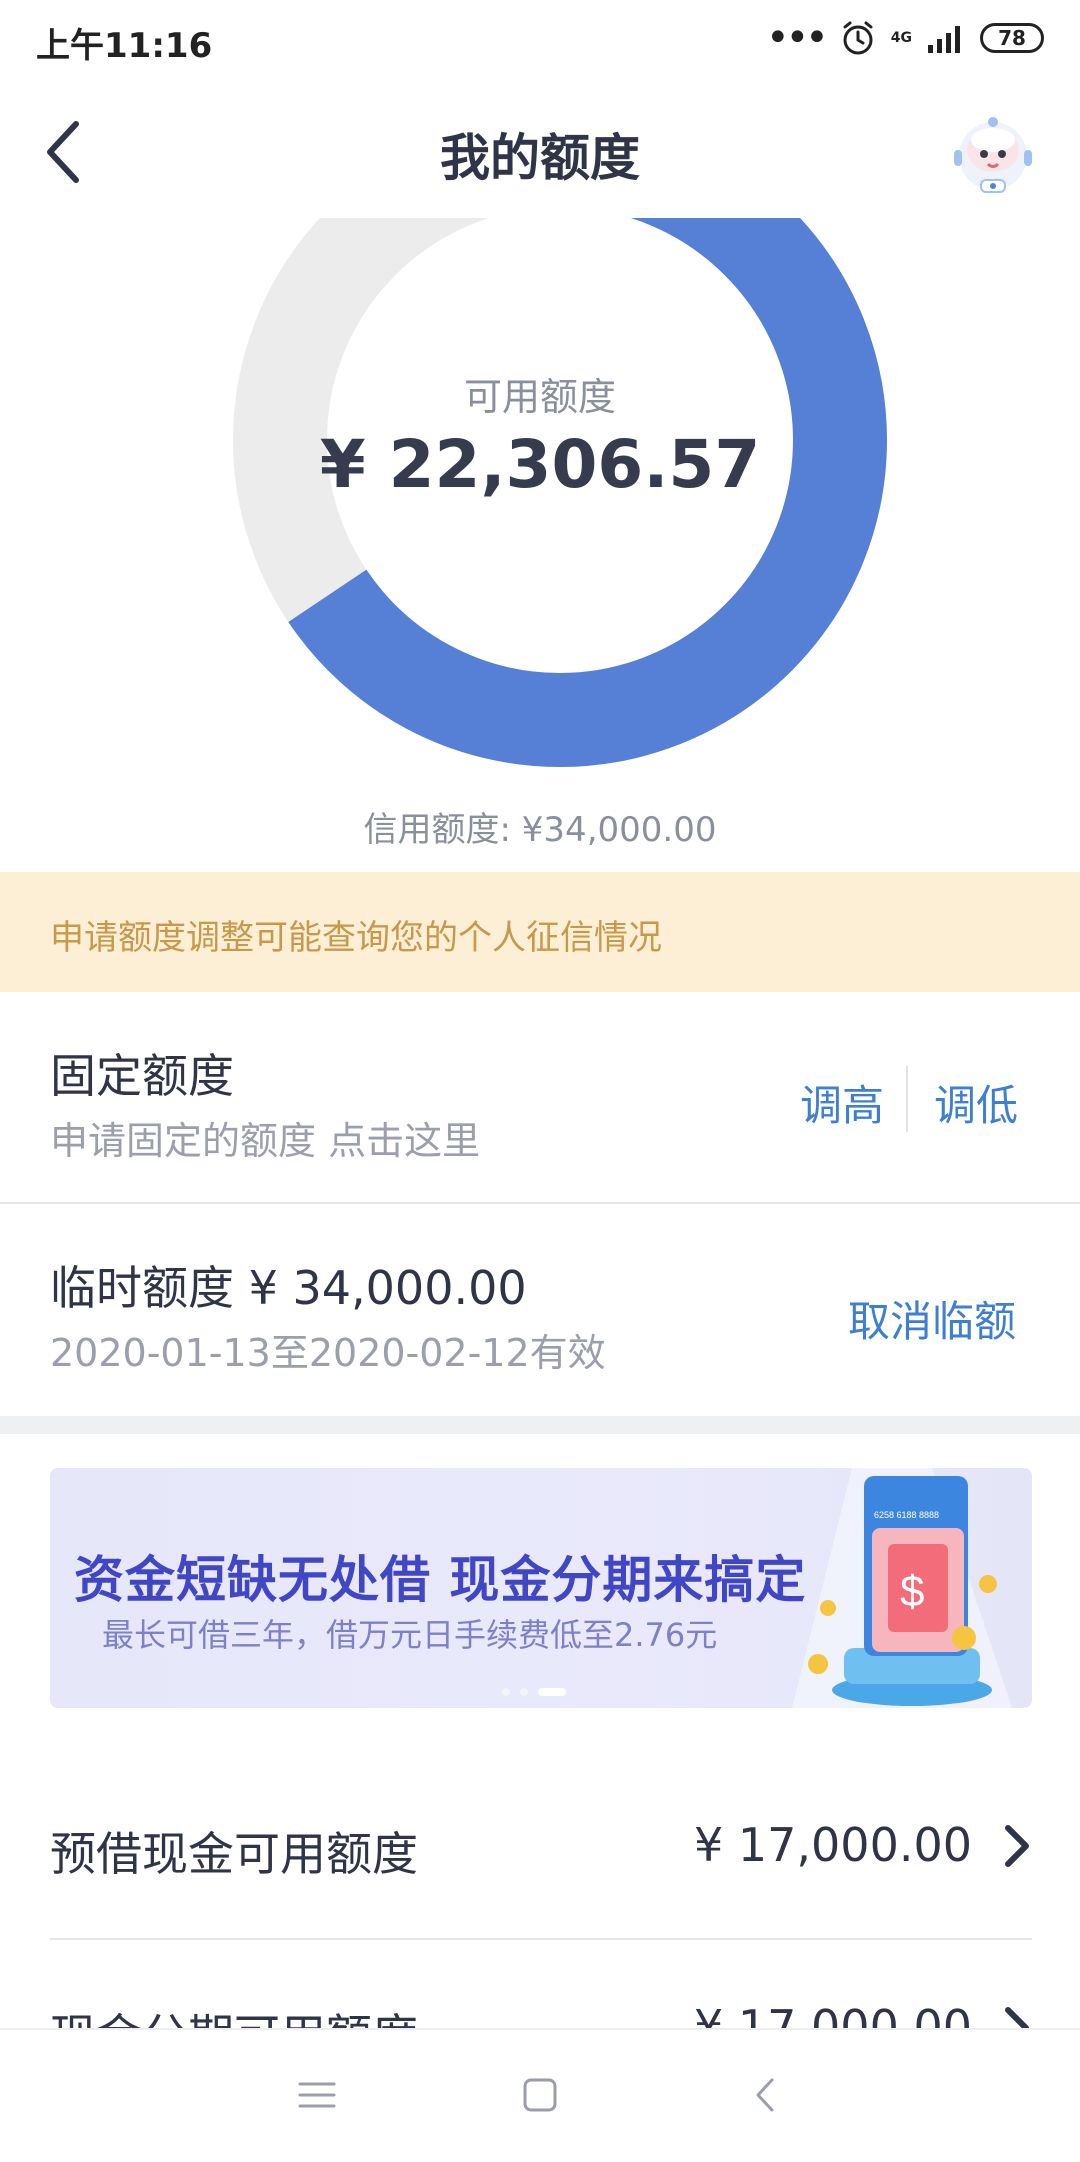  Describe the element at coordinates (288, 1288) in the screenshot. I see `temp-limit-title: 临时额度 ¥ 34,000.00` at that location.